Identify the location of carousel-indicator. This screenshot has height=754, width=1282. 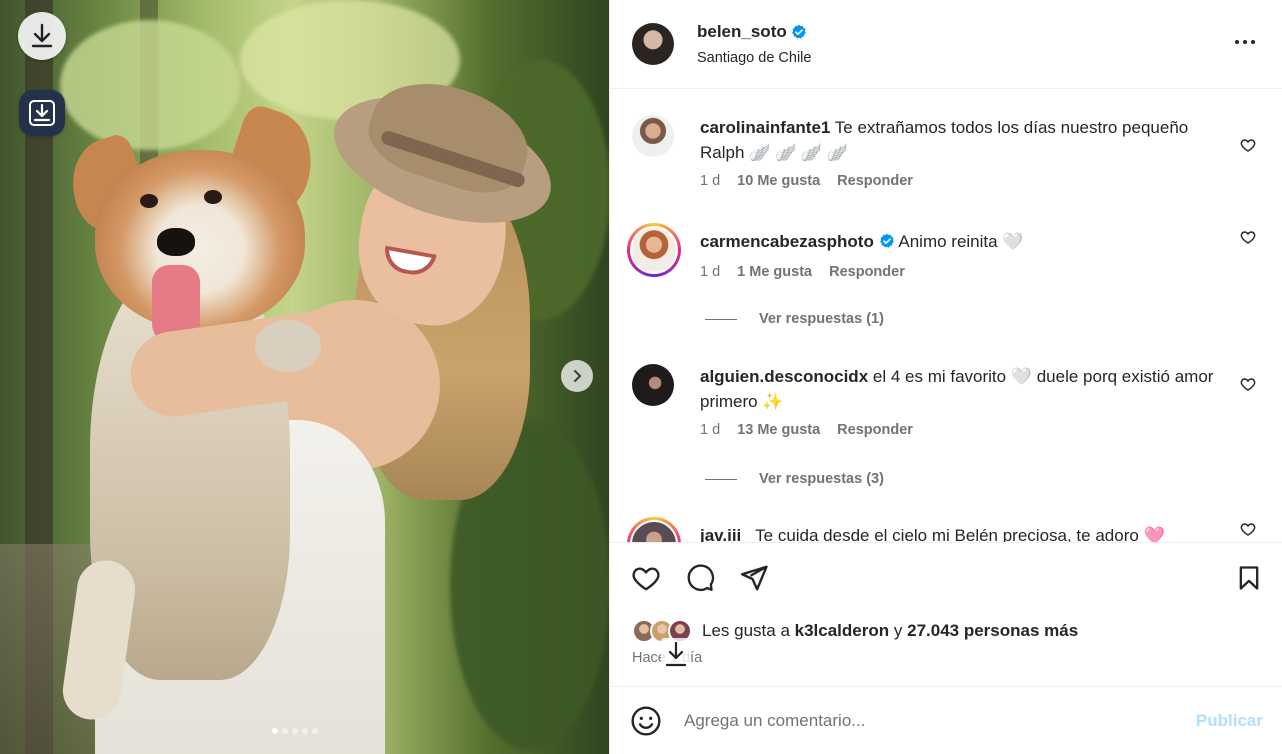
(295, 731).